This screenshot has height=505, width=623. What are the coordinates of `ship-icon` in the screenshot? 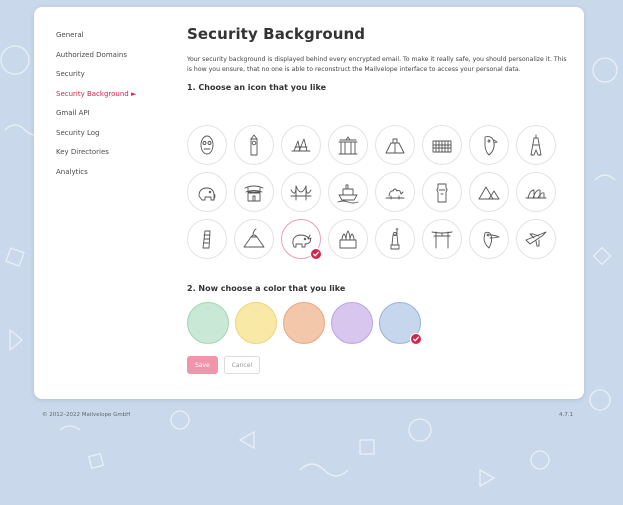 It's located at (348, 194).